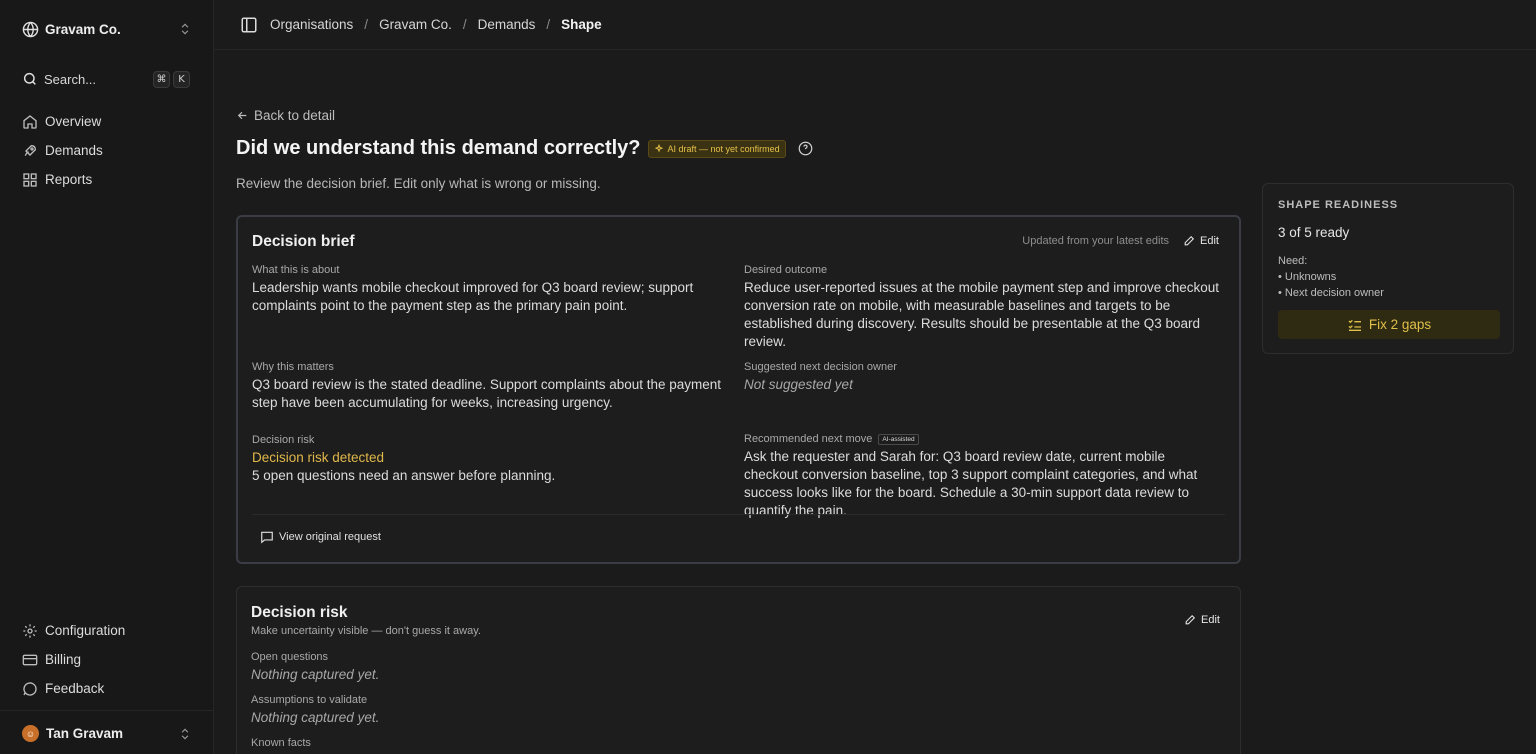 The image size is (1536, 754). What do you see at coordinates (723, 148) in the screenshot?
I see `ai-draft-text: AI draft — not yet confirmed` at bounding box center [723, 148].